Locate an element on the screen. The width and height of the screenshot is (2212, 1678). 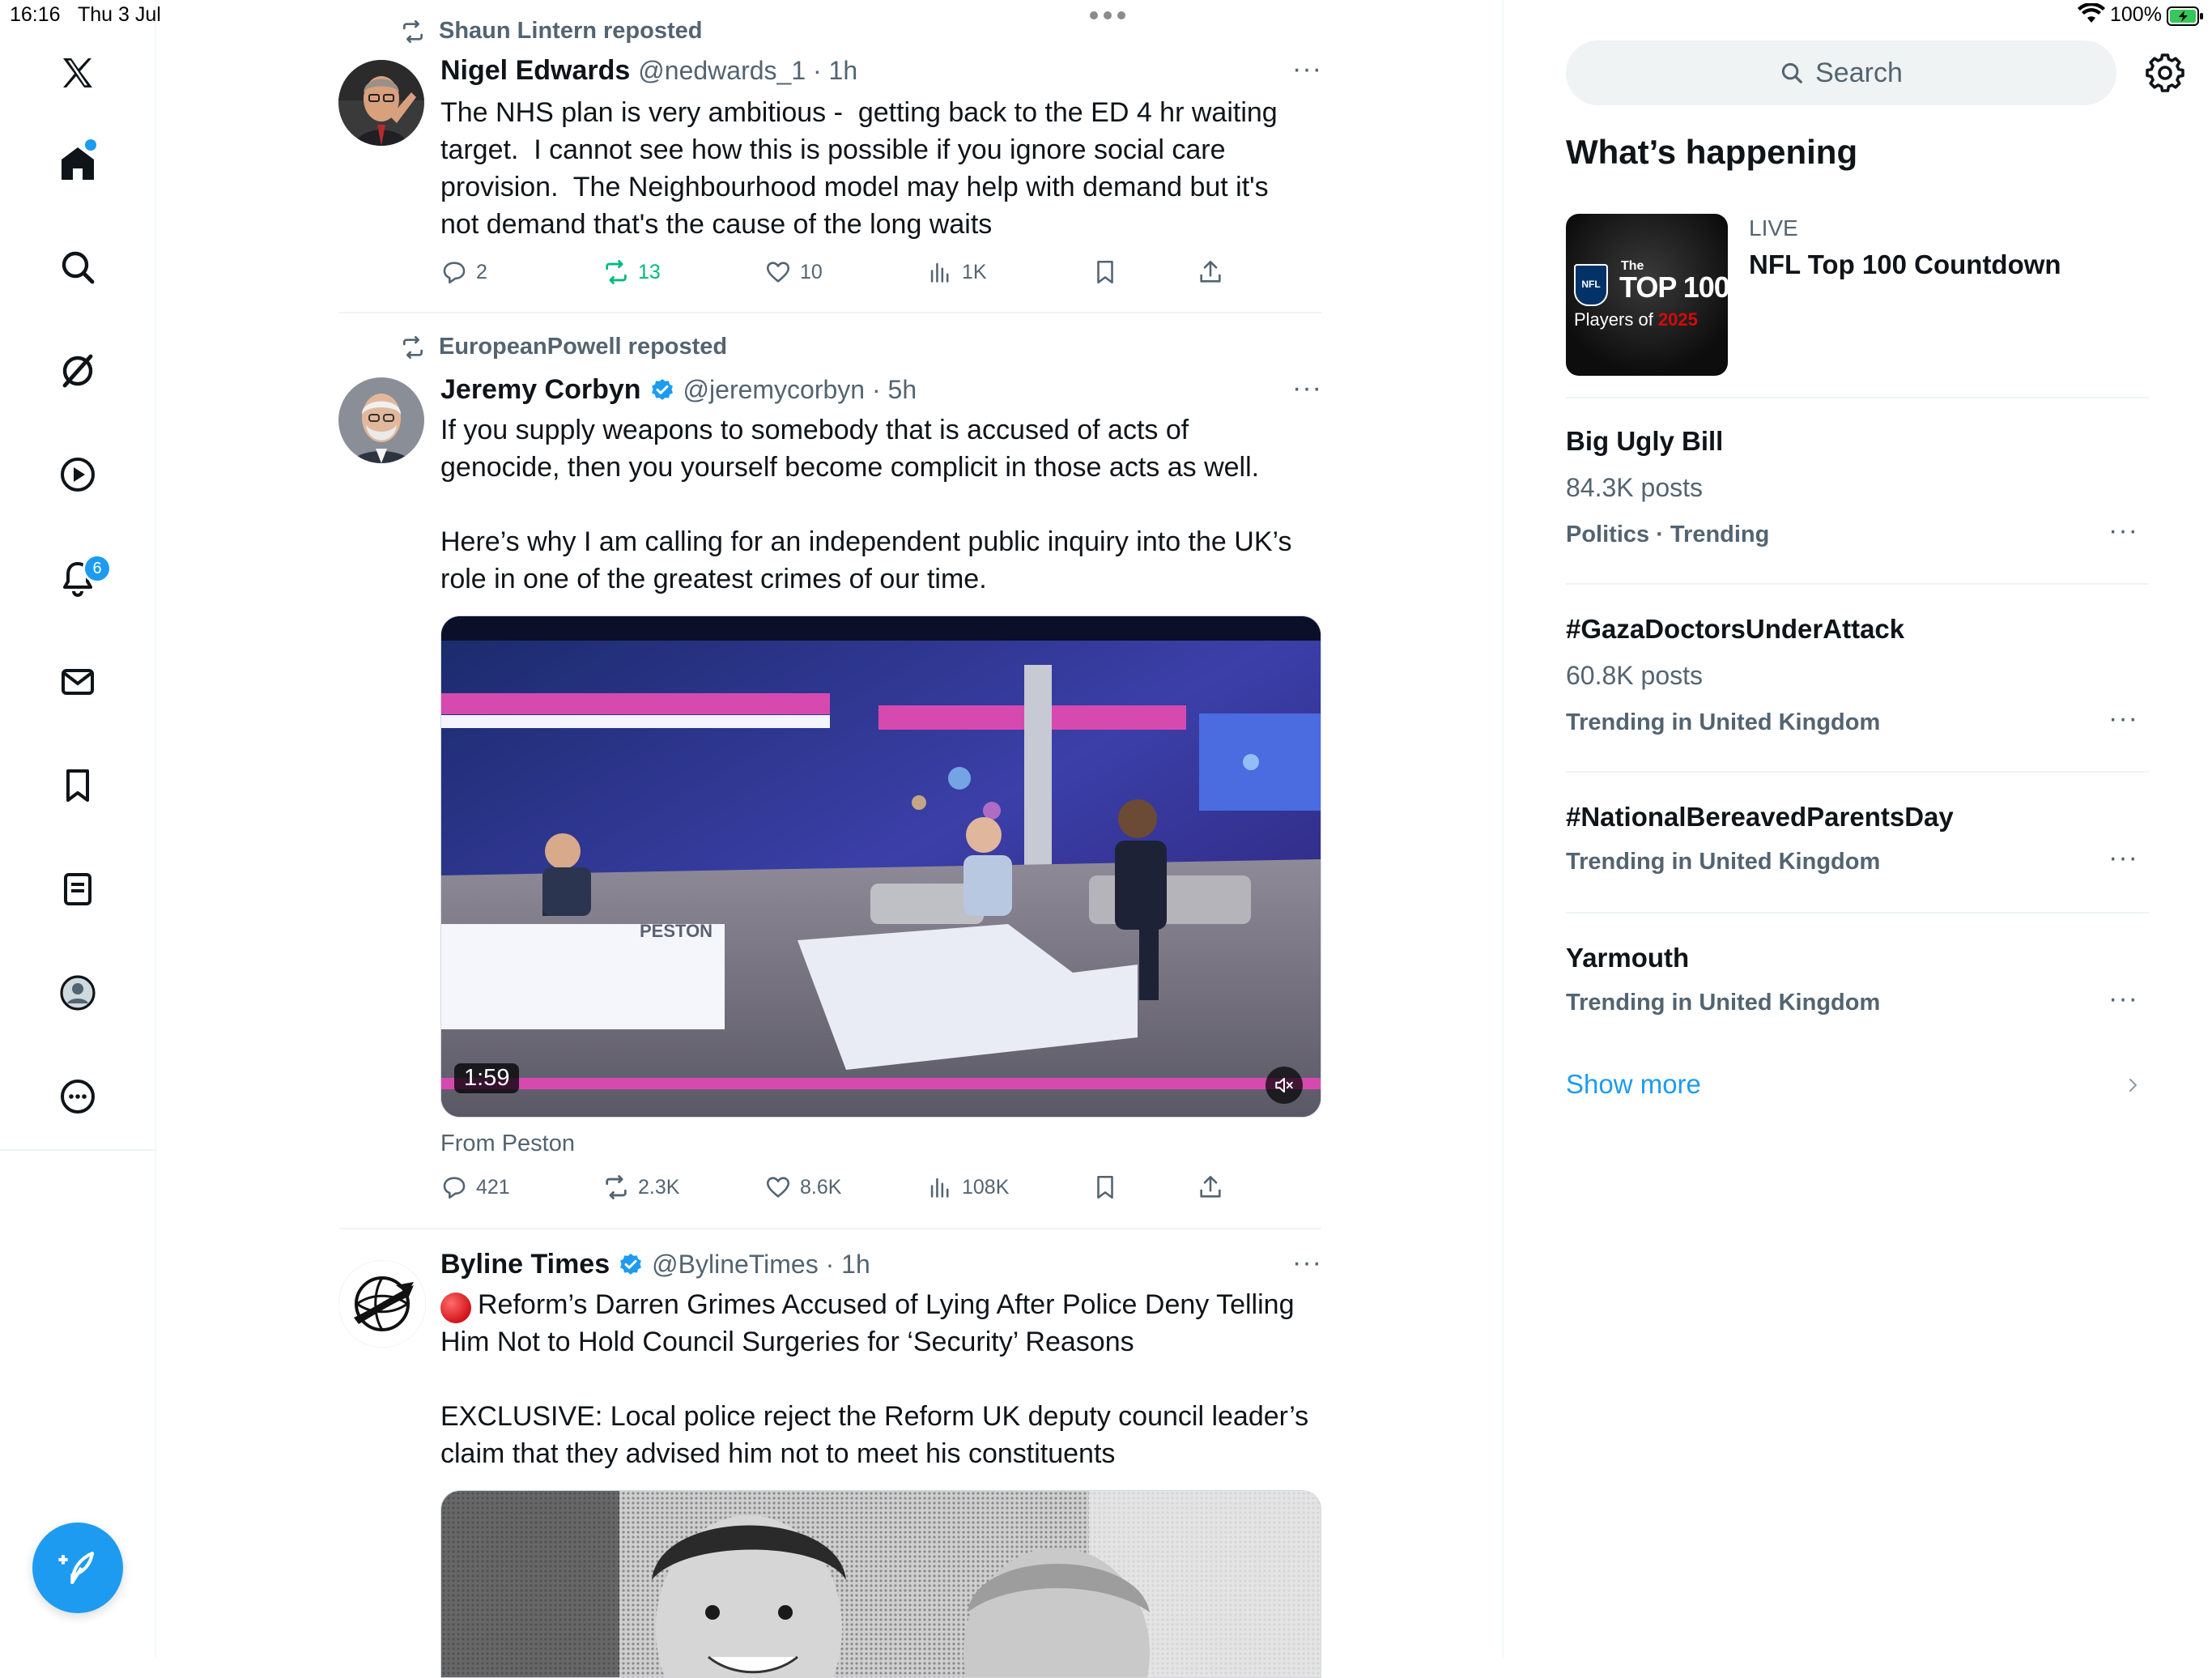
views-button: 1K is located at coordinates (957, 272).